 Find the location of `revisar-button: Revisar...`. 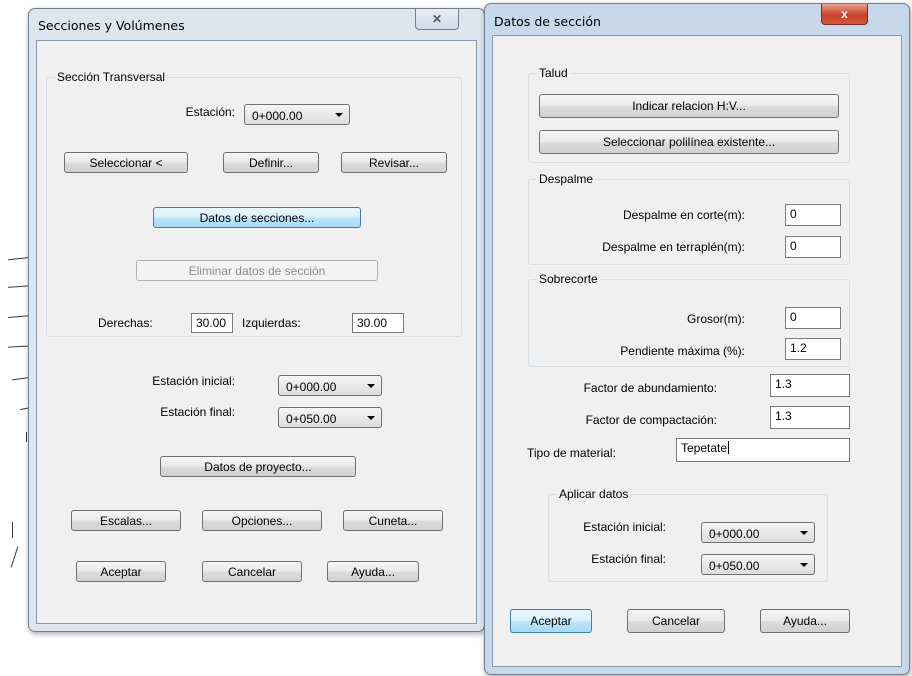

revisar-button: Revisar... is located at coordinates (394, 162).